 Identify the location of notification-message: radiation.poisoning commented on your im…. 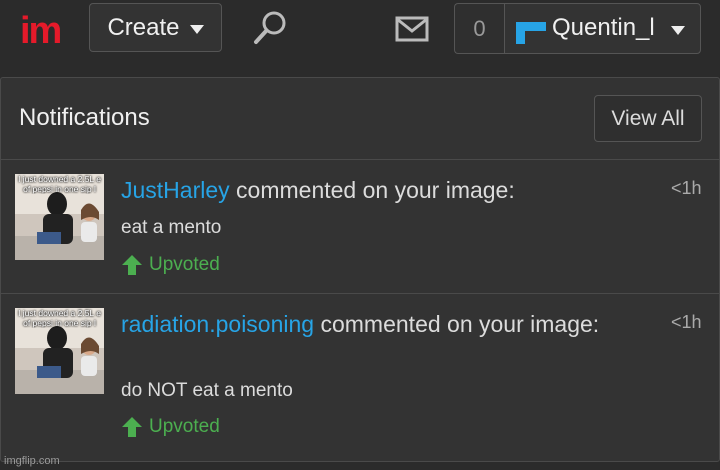
(386, 324).